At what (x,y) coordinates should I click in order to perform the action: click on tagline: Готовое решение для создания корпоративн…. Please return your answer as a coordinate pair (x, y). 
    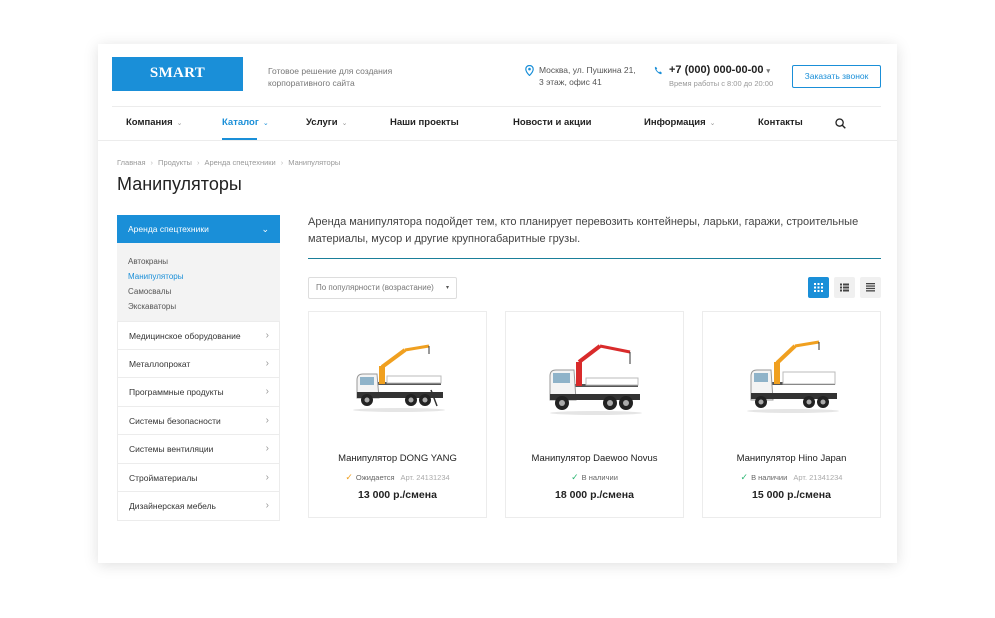
    Looking at the image, I should click on (330, 77).